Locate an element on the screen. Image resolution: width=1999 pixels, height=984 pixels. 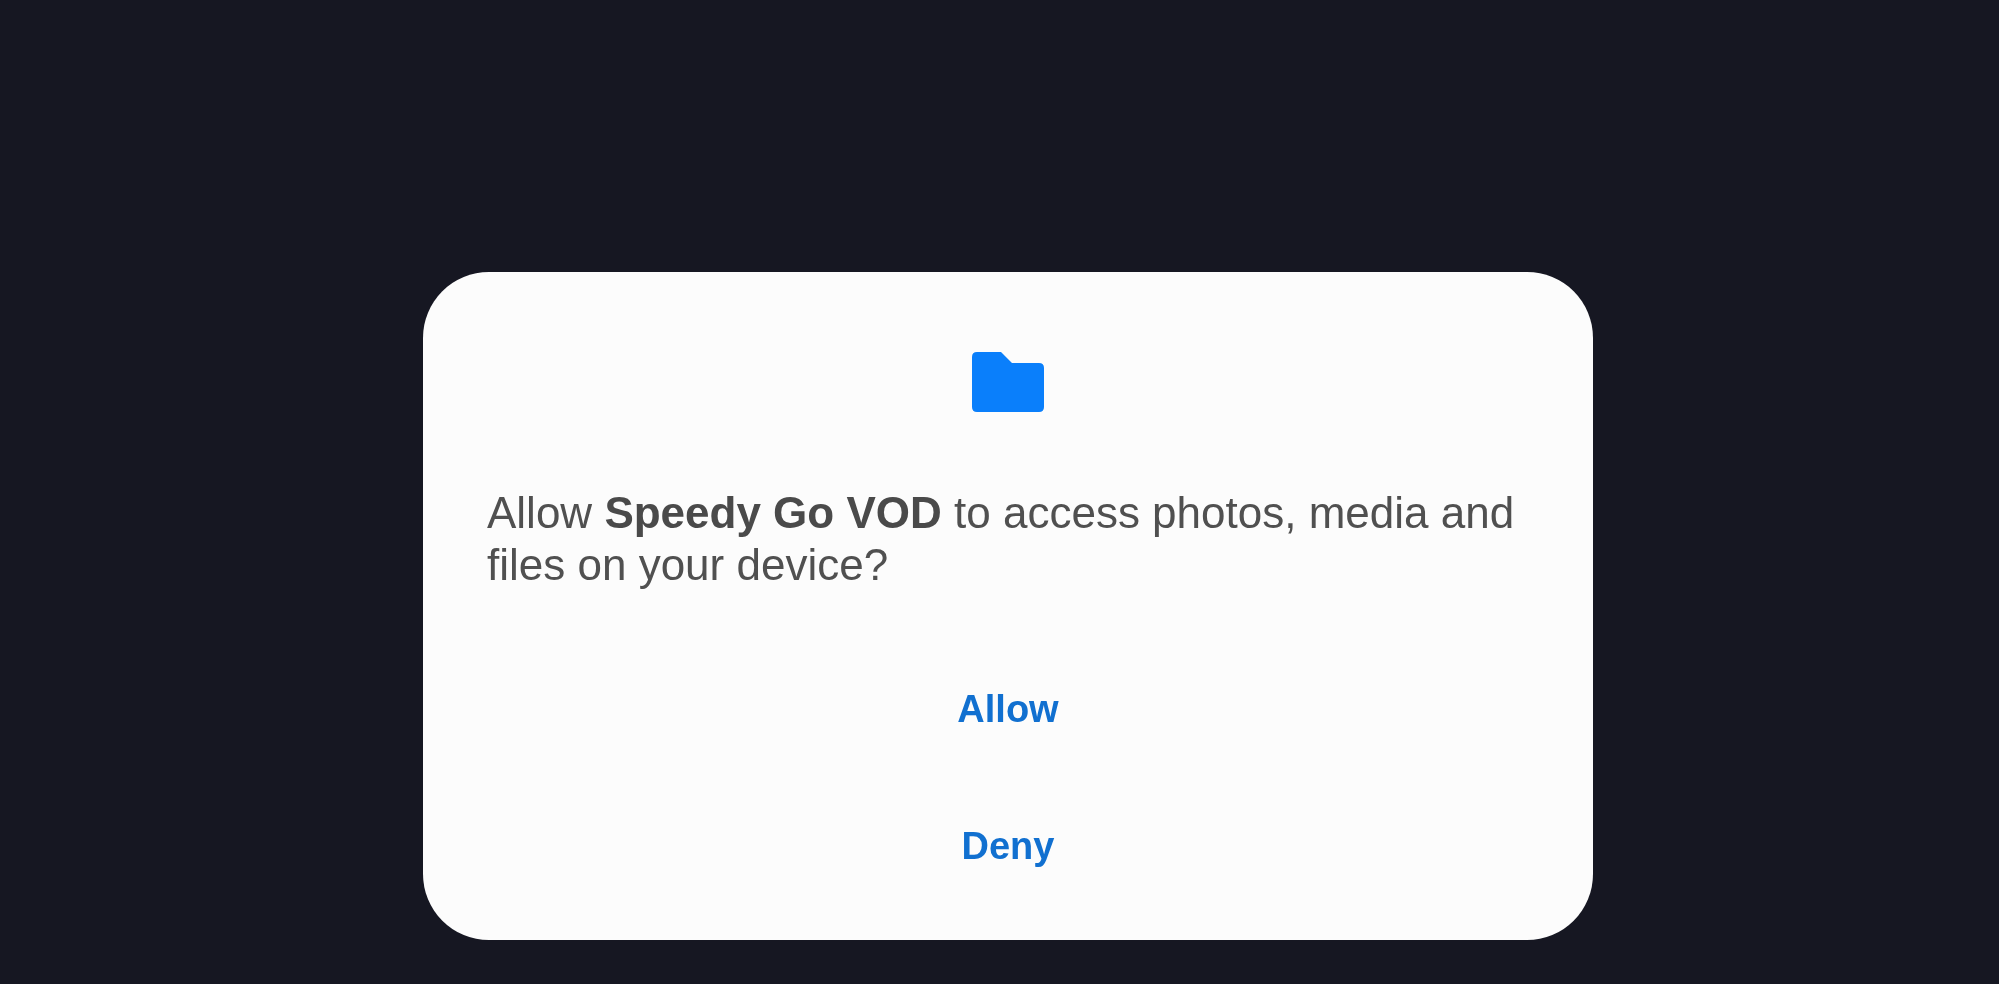
folder-icon is located at coordinates (1008, 382).